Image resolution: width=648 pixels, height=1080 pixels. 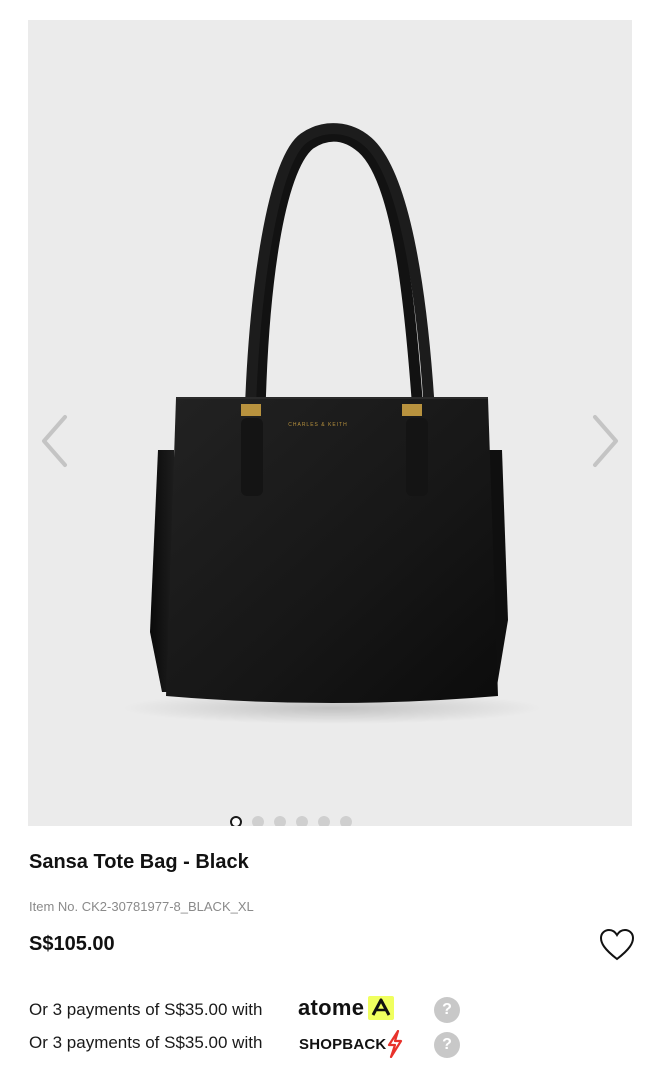 What do you see at coordinates (331, 1007) in the screenshot?
I see `atome-wordmark: atome` at bounding box center [331, 1007].